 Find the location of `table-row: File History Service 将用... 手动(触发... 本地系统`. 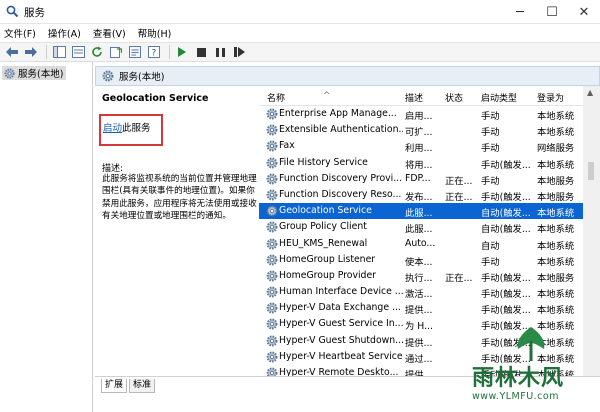

table-row: File History Service 将用... 手动(触发... 本地系统 is located at coordinates (421, 163).